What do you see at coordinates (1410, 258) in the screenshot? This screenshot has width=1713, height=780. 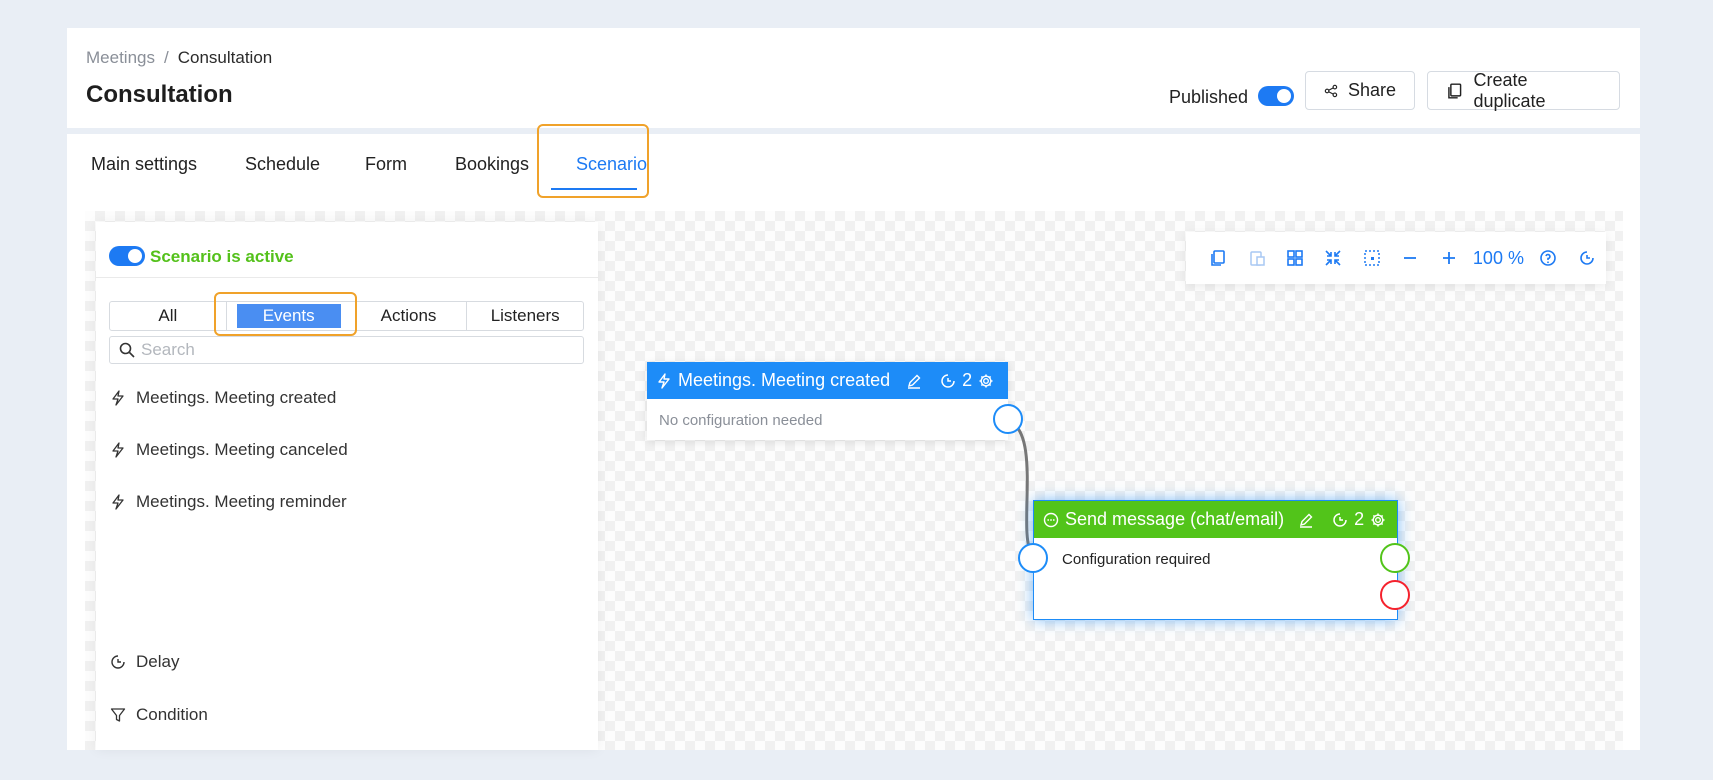 I see `zoom-out-icon` at bounding box center [1410, 258].